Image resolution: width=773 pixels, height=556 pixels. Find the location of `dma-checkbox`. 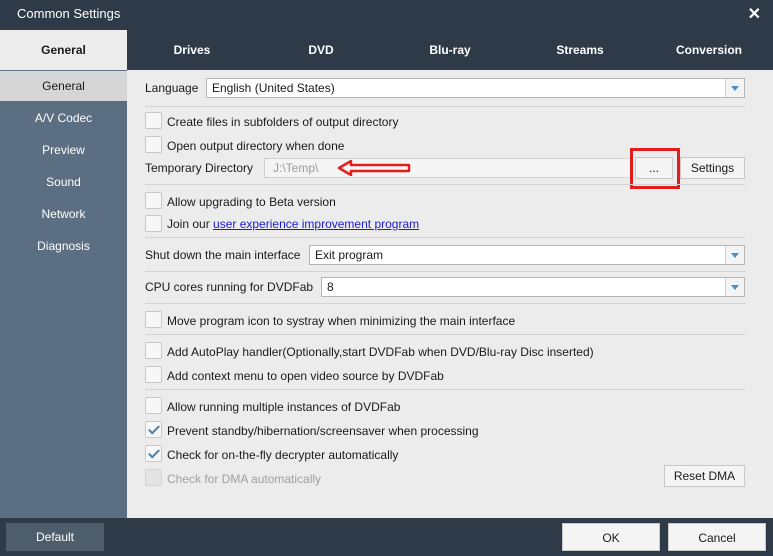

dma-checkbox is located at coordinates (153, 477).